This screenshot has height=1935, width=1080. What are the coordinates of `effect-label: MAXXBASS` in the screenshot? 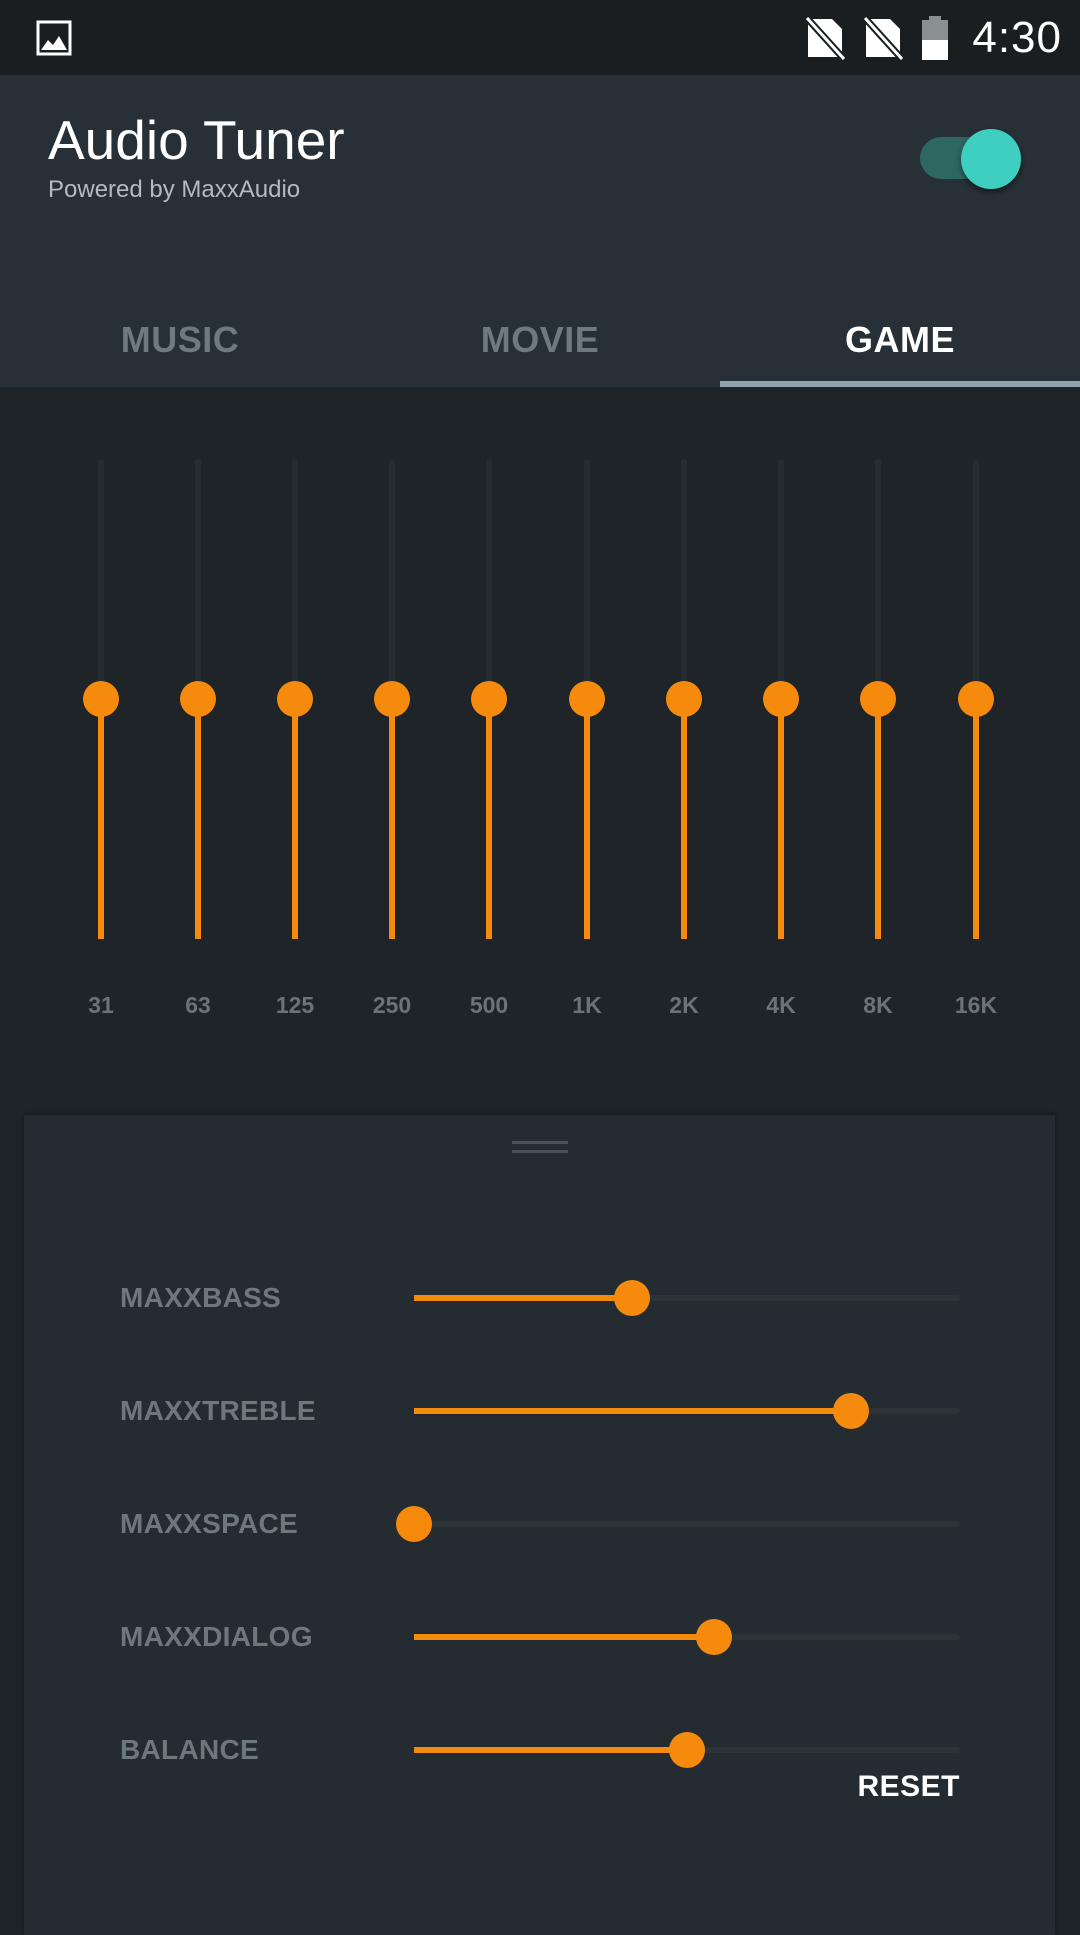 It's located at (201, 1297).